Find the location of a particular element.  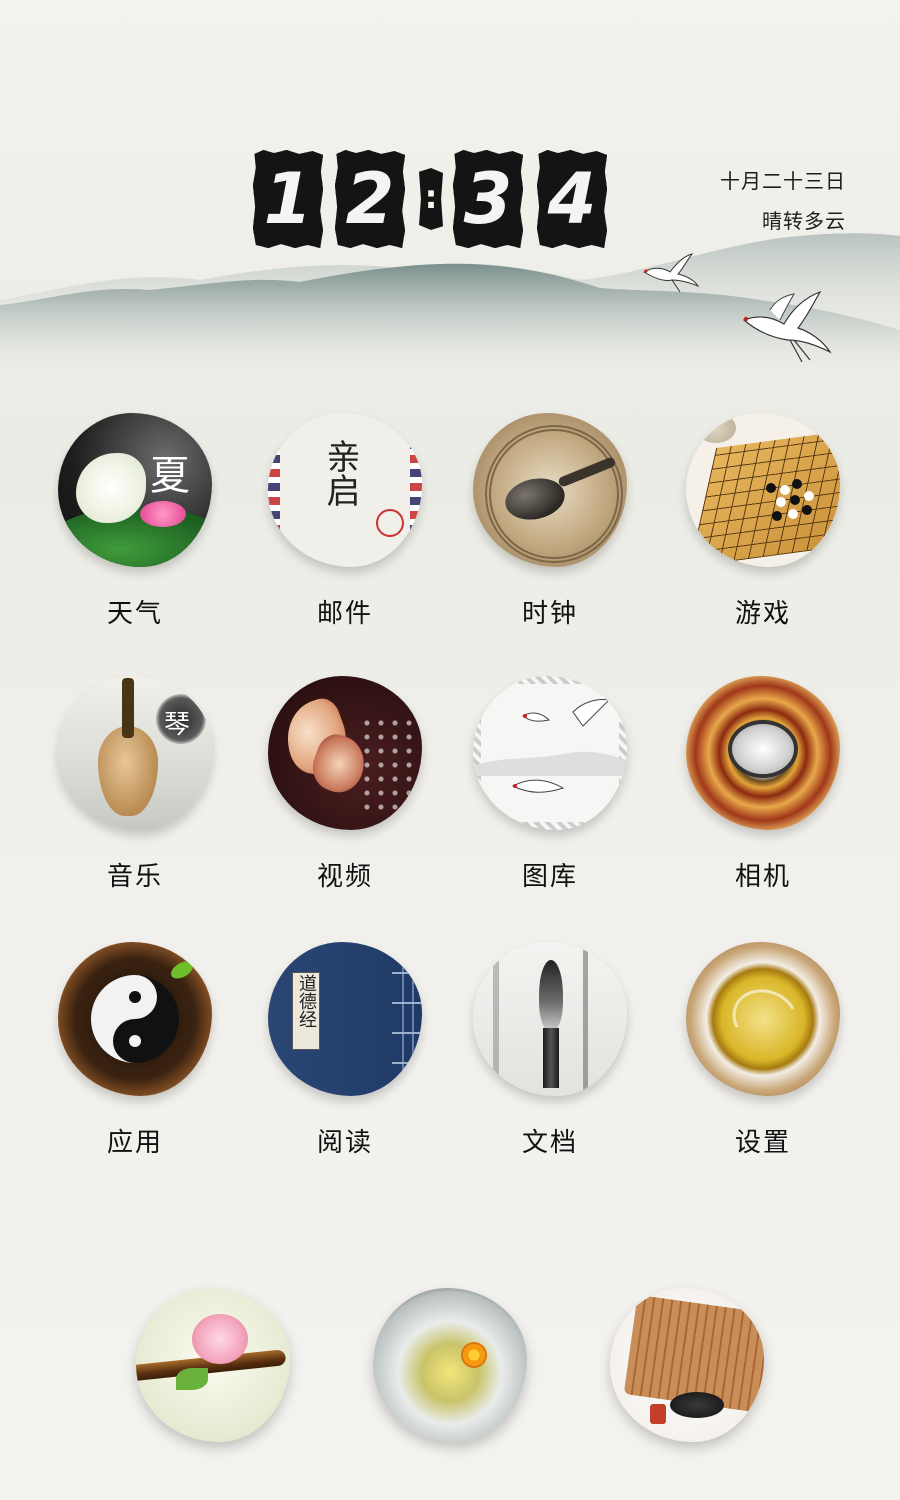

app-label: 文档 is located at coordinates (549, 1143).